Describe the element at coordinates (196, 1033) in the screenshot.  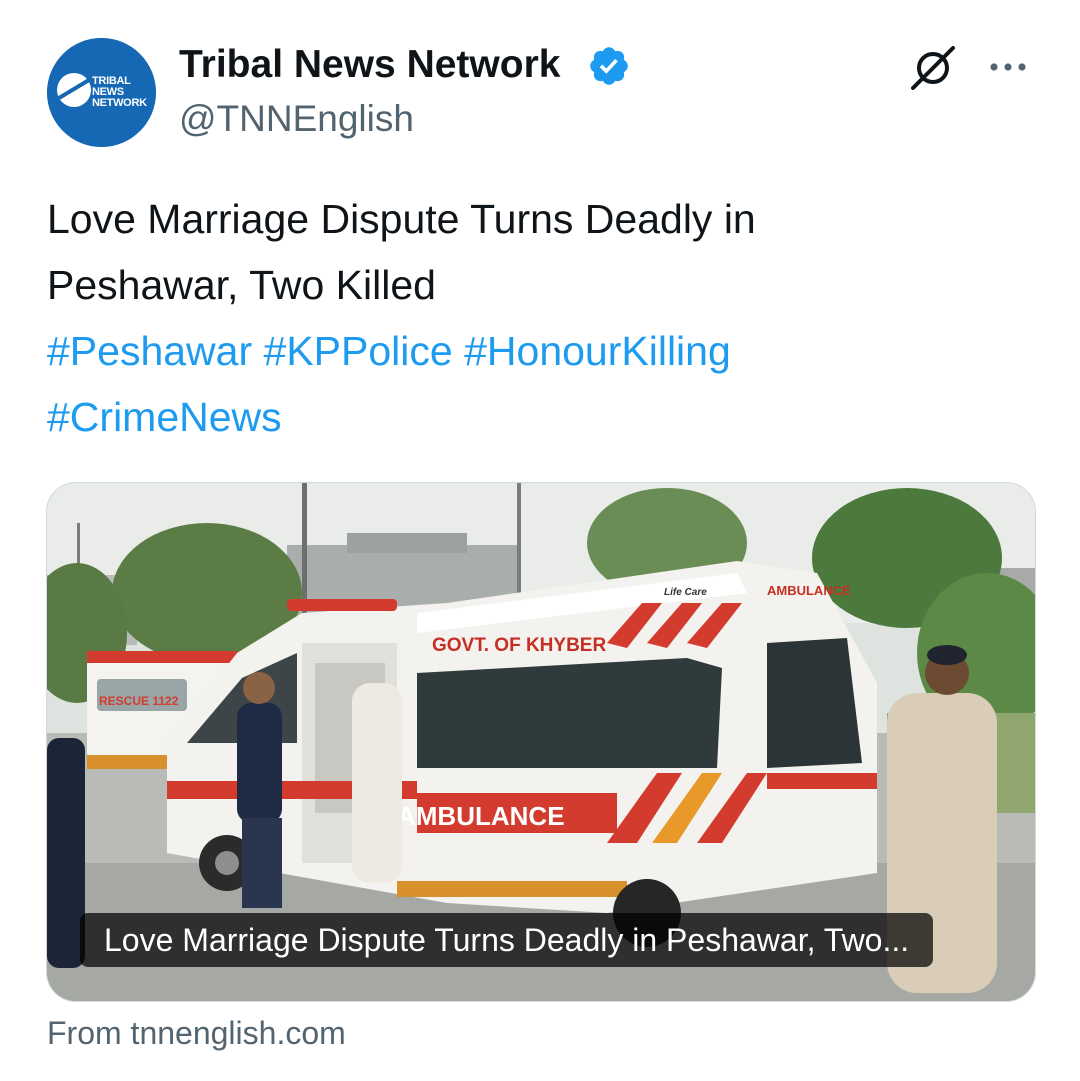
I see `card-source-link: From tnnenglish.com` at that location.